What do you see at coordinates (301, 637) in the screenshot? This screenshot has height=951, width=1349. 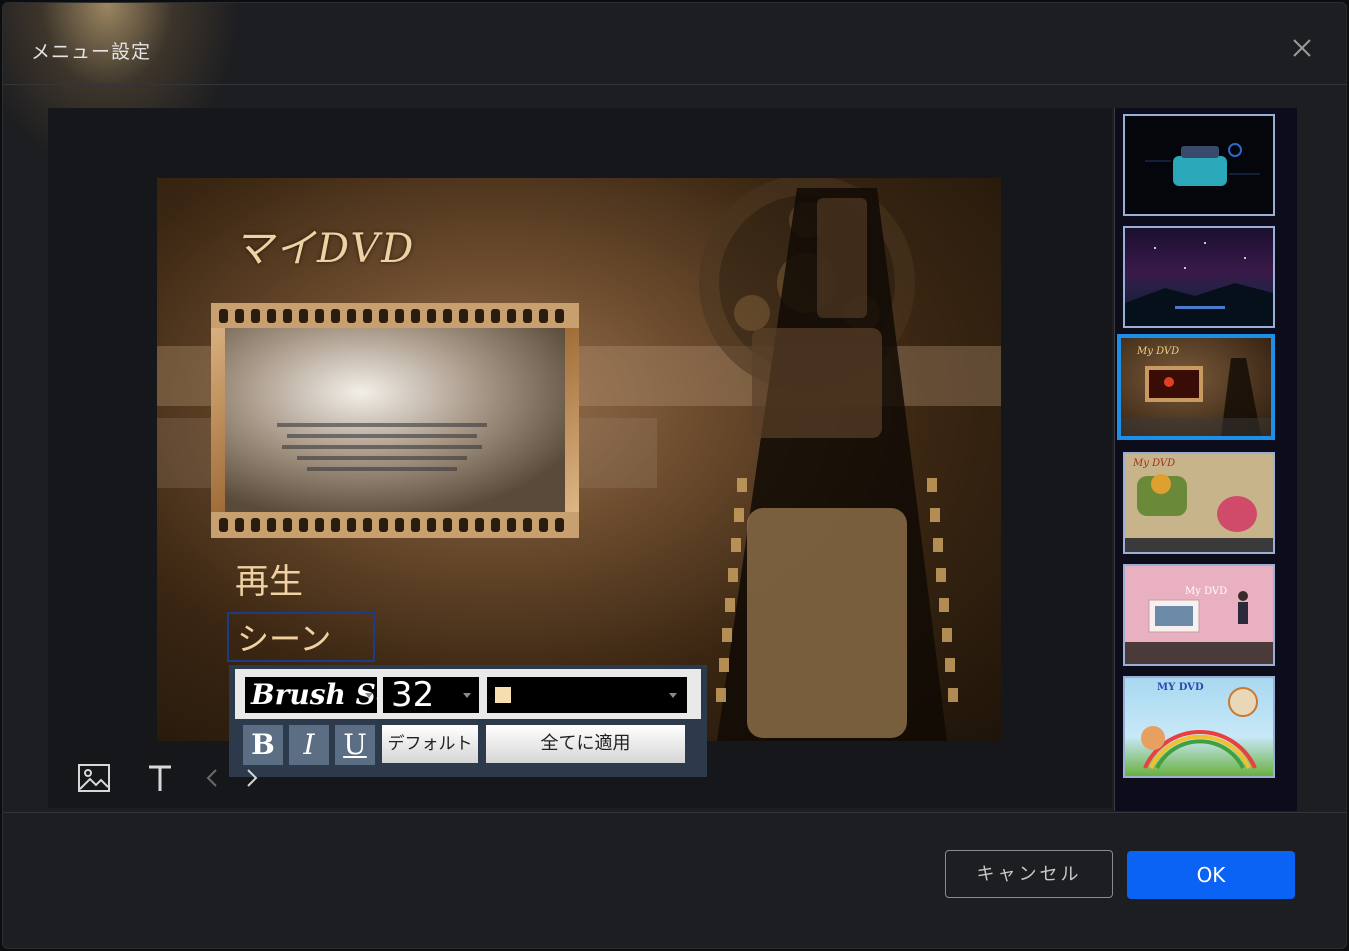 I see `text-selection-box` at bounding box center [301, 637].